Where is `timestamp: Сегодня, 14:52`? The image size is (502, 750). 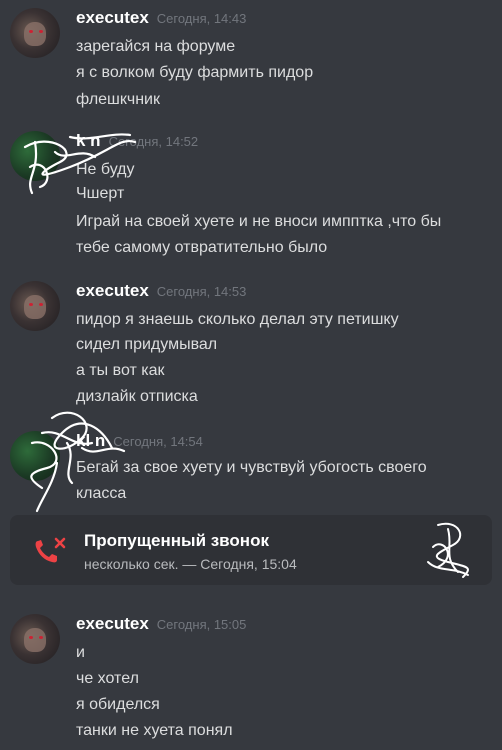
timestamp: Сегодня, 14:52 is located at coordinates (153, 141).